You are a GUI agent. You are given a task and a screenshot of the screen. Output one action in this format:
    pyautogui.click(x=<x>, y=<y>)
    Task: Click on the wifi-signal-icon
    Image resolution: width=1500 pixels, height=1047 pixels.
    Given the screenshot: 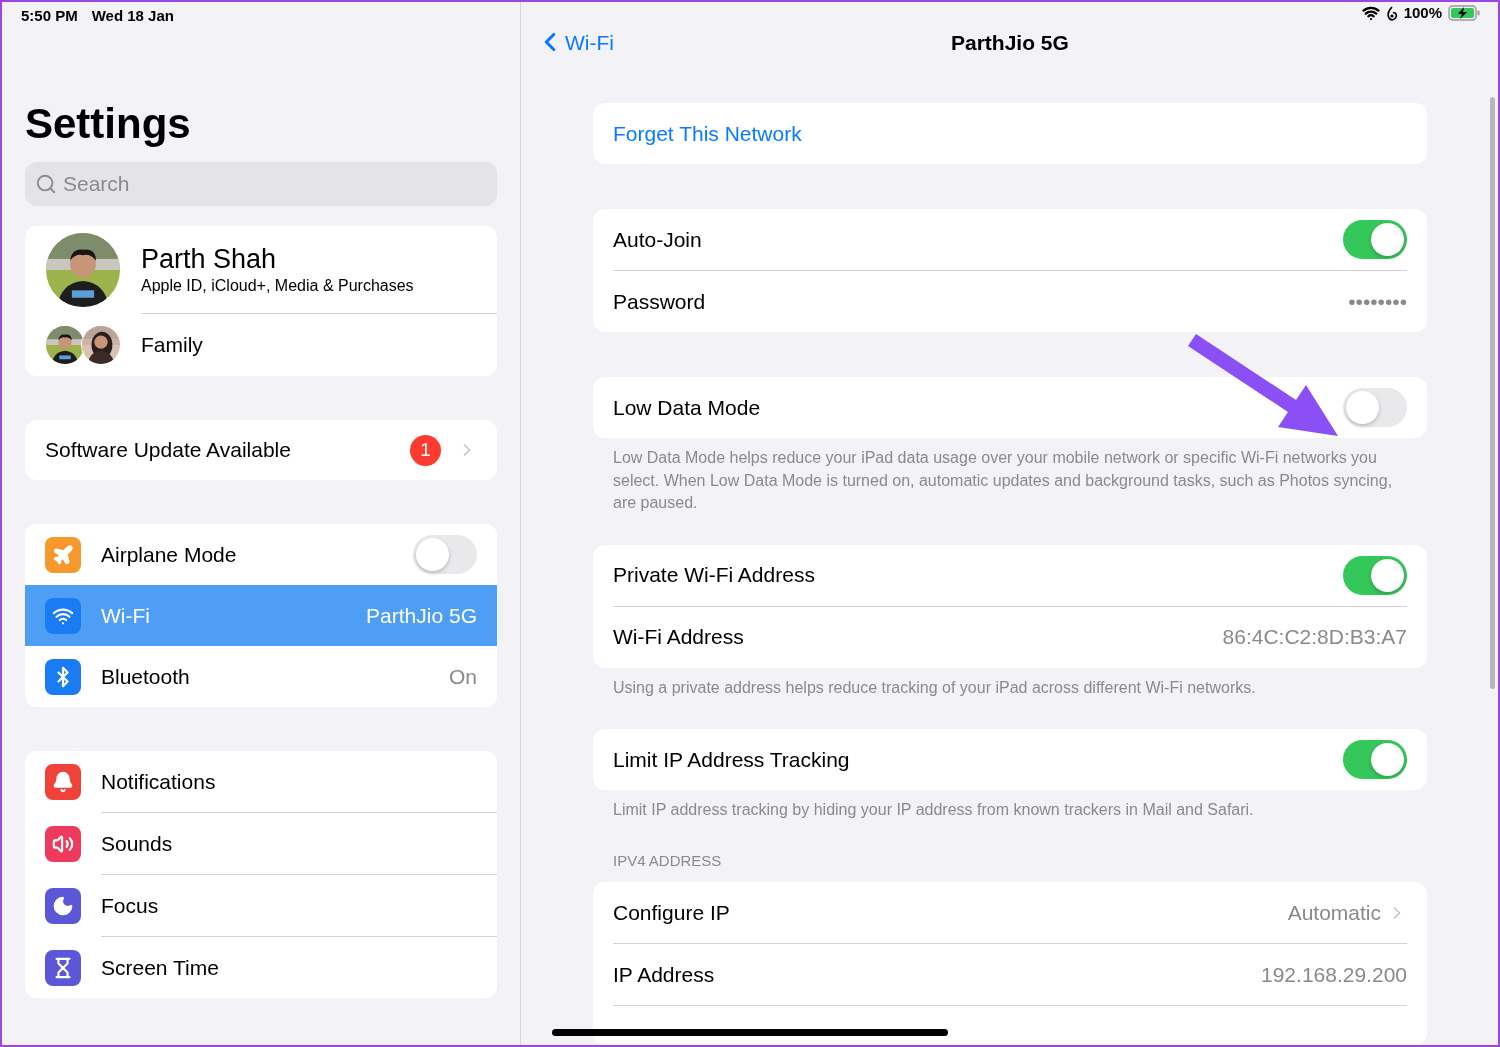 What is the action you would take?
    pyautogui.click(x=1370, y=13)
    